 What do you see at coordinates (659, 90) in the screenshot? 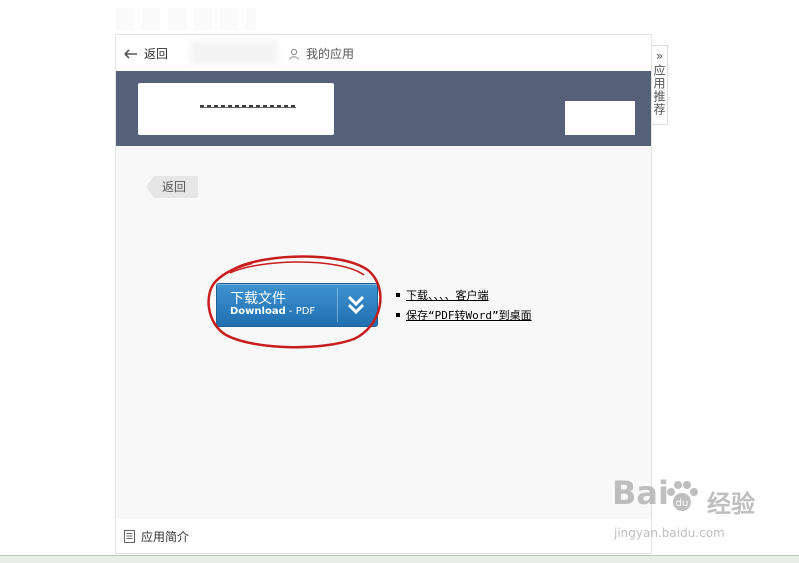
I see `app-recommend-label: 应用推荐` at bounding box center [659, 90].